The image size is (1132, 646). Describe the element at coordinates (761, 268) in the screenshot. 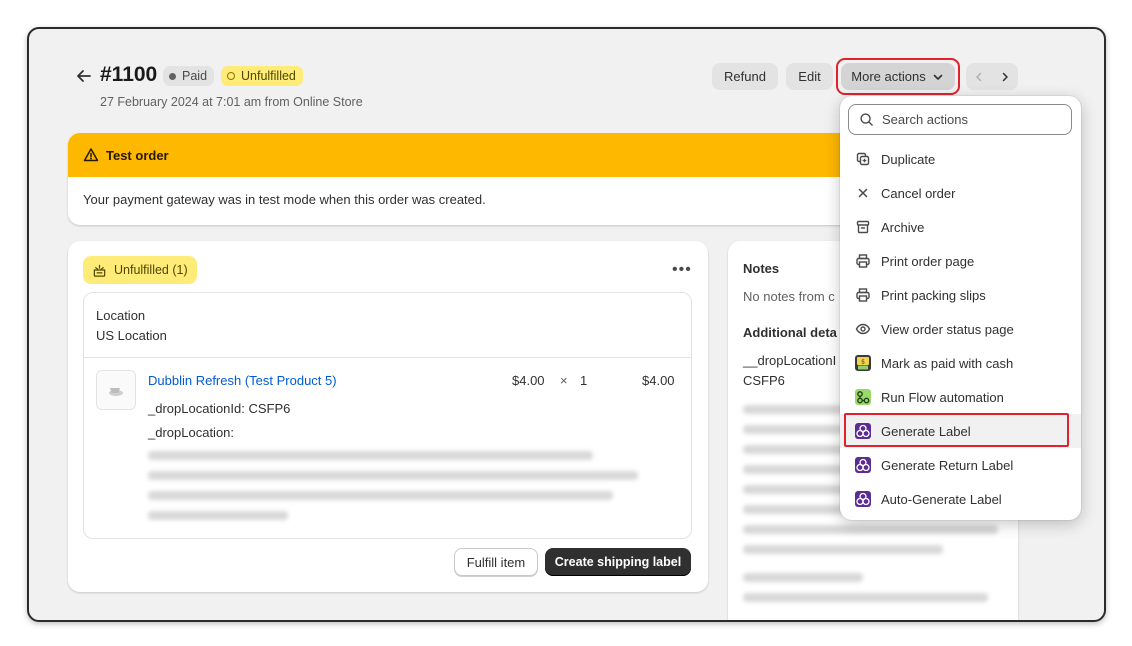

I see `notes-title: Notes` at that location.